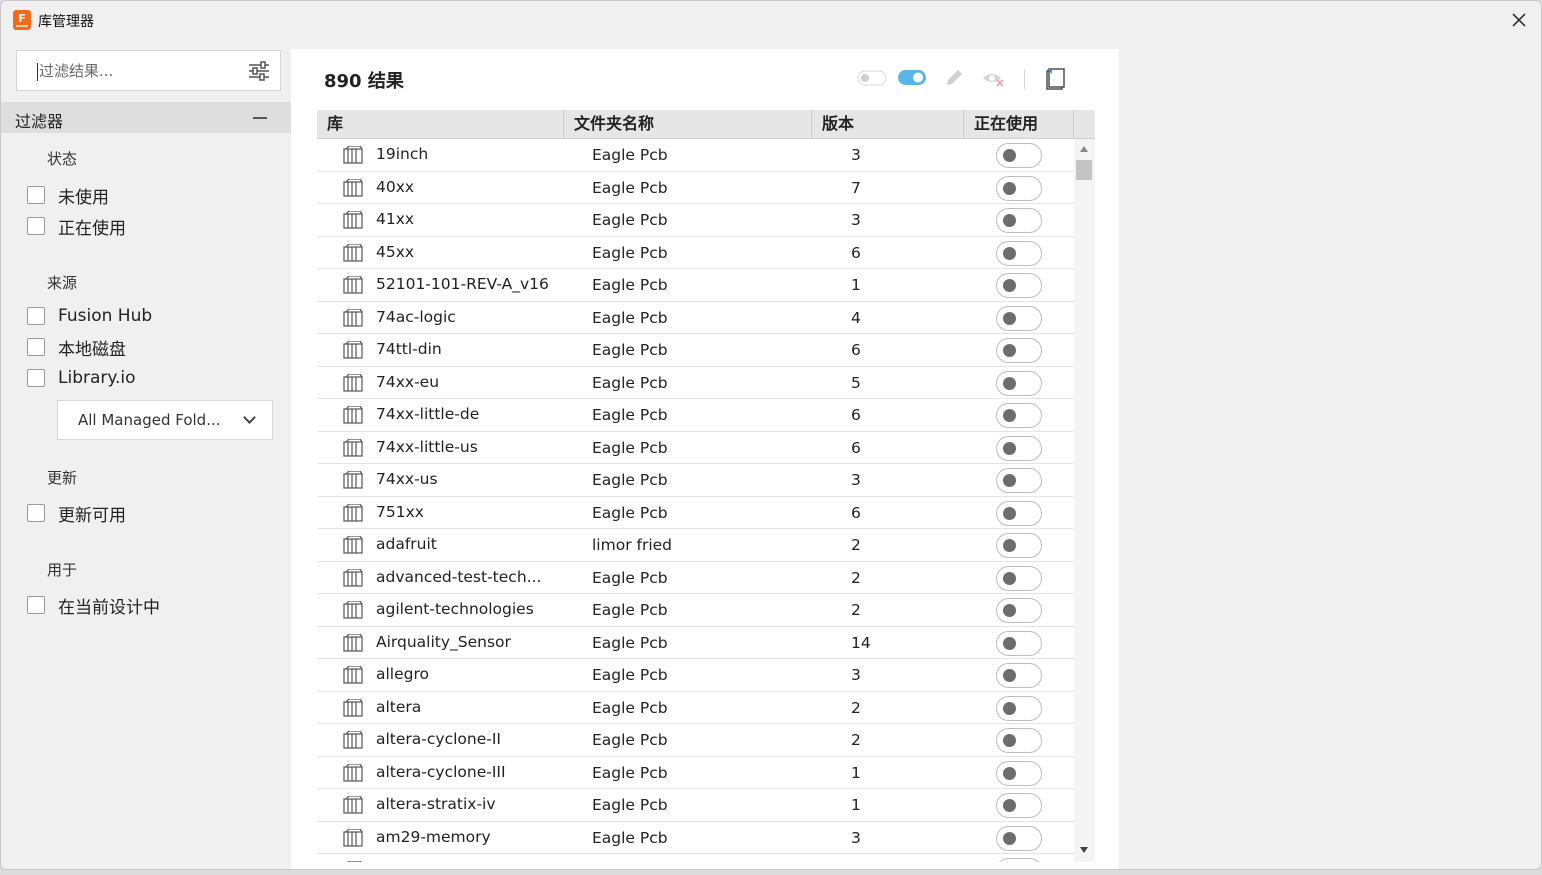  What do you see at coordinates (695, 318) in the screenshot?
I see `table-row: 74ac-logic Eagle Pcb 4` at bounding box center [695, 318].